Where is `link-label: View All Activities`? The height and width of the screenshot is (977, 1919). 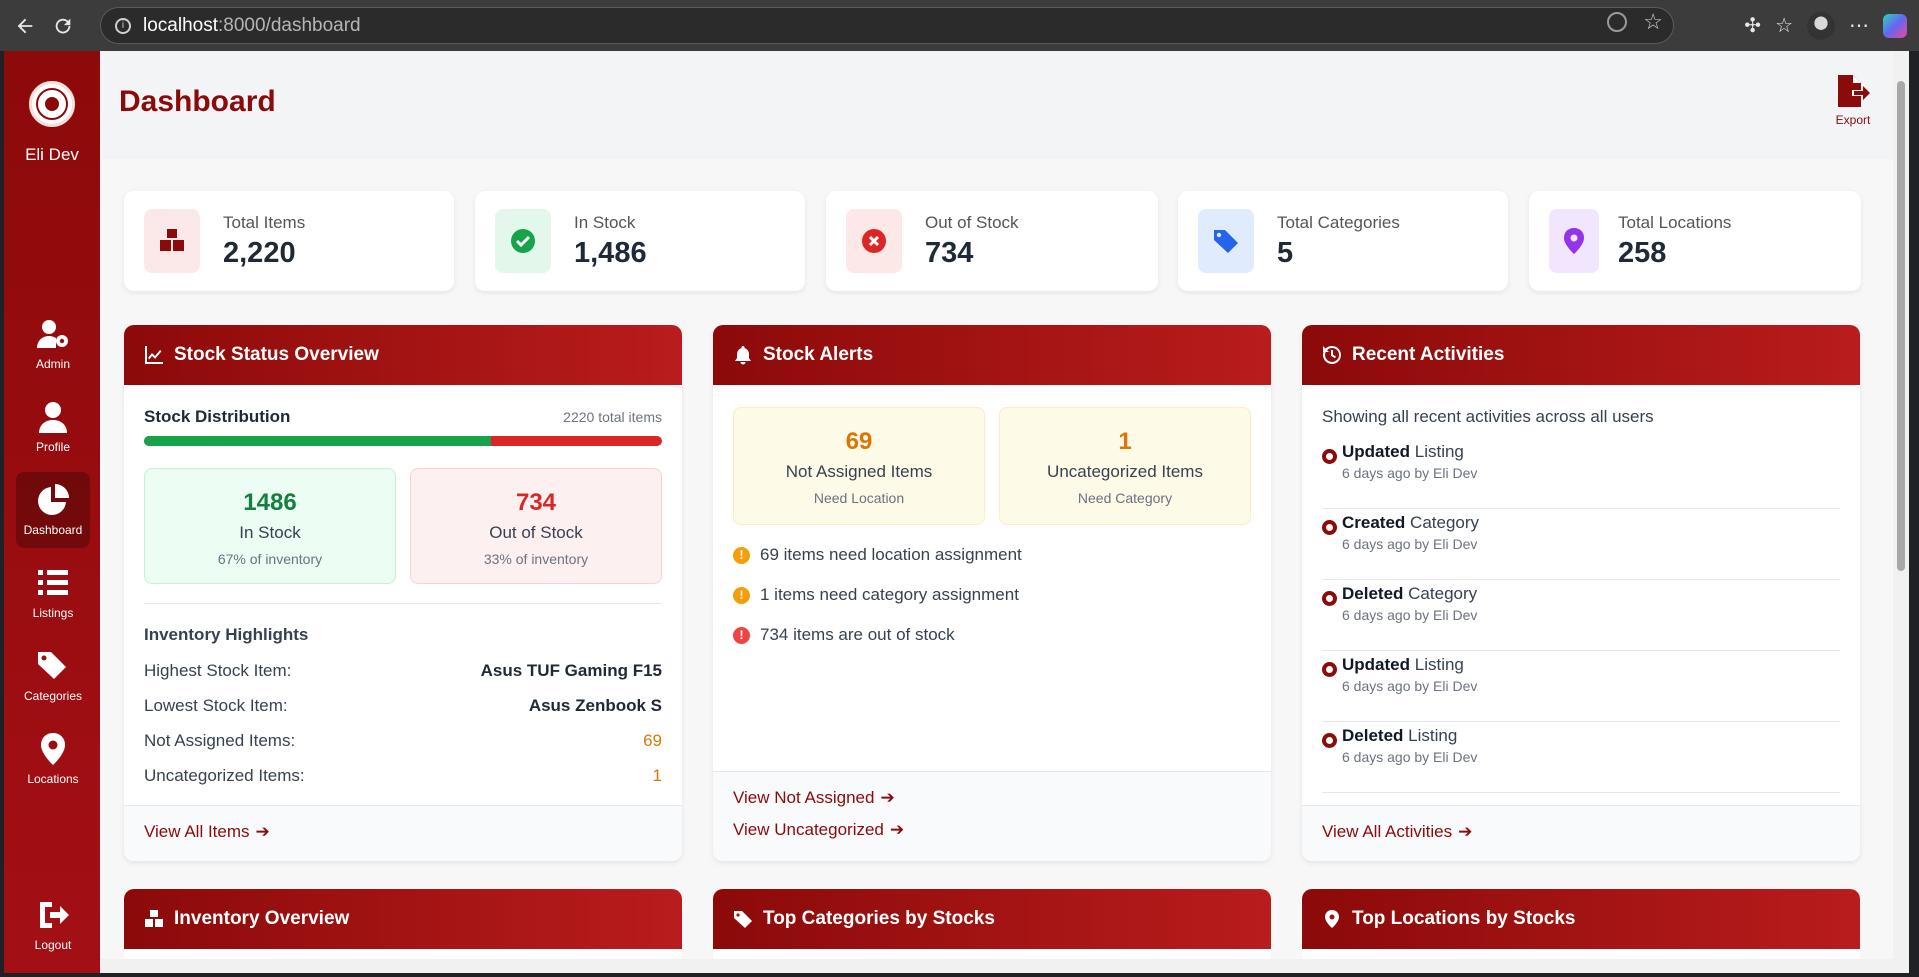 link-label: View All Activities is located at coordinates (1387, 831).